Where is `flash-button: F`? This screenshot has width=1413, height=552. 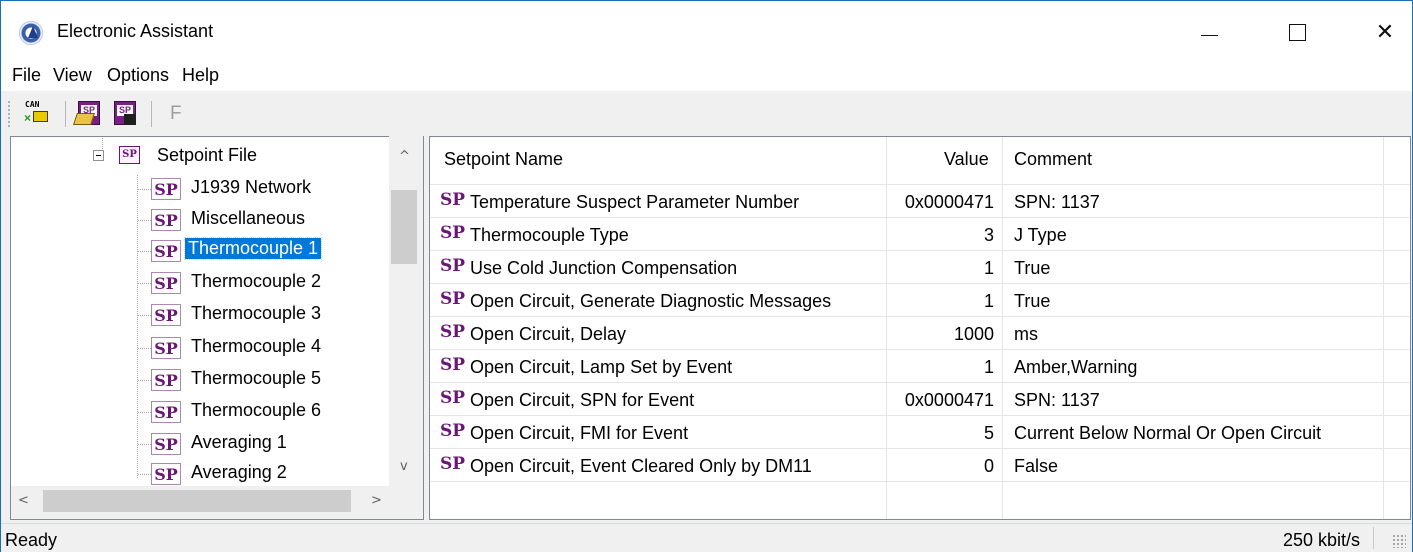 flash-button: F is located at coordinates (176, 114).